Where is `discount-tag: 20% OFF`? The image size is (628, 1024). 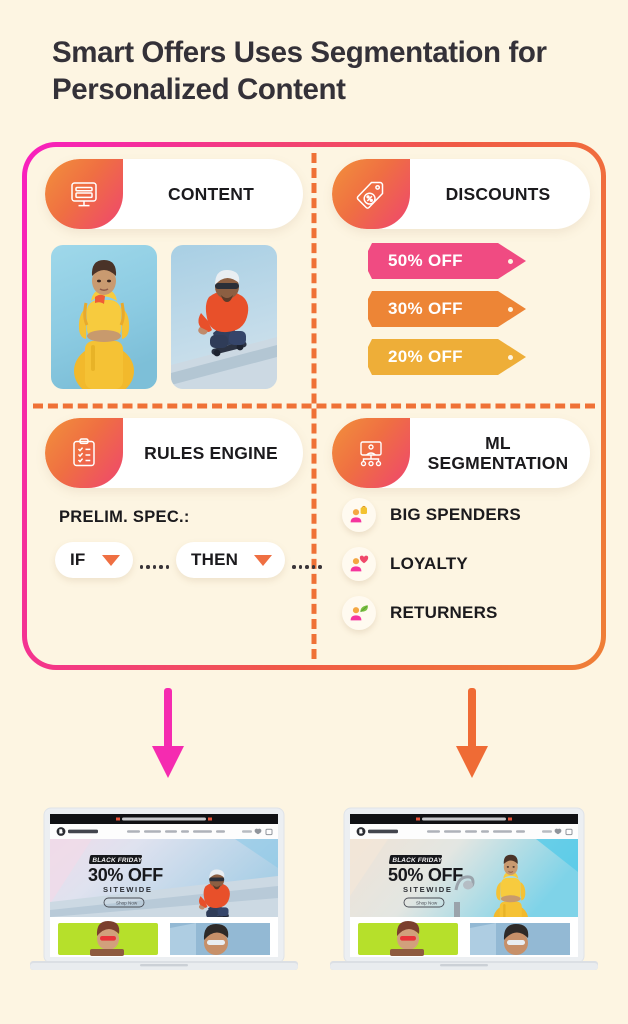 discount-tag: 20% OFF is located at coordinates (447, 357).